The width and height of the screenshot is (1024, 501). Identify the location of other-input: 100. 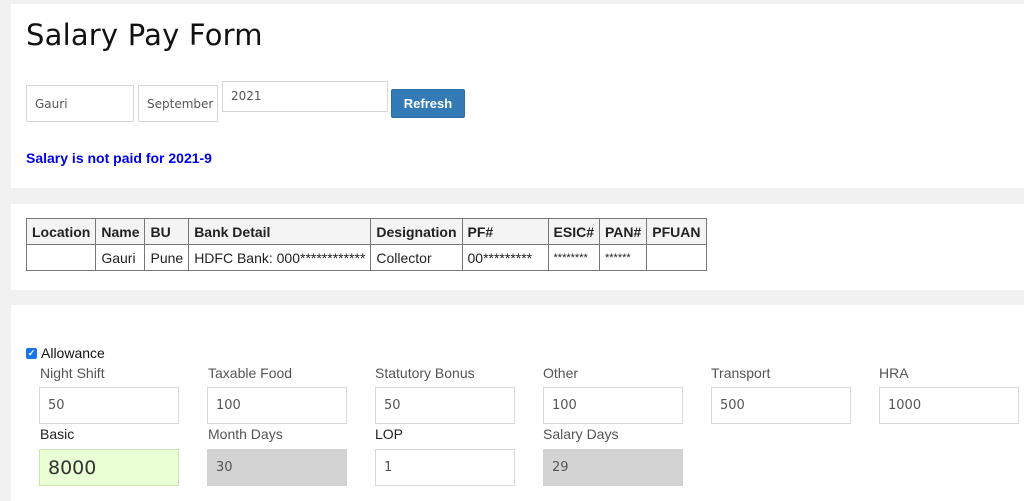
(613, 405).